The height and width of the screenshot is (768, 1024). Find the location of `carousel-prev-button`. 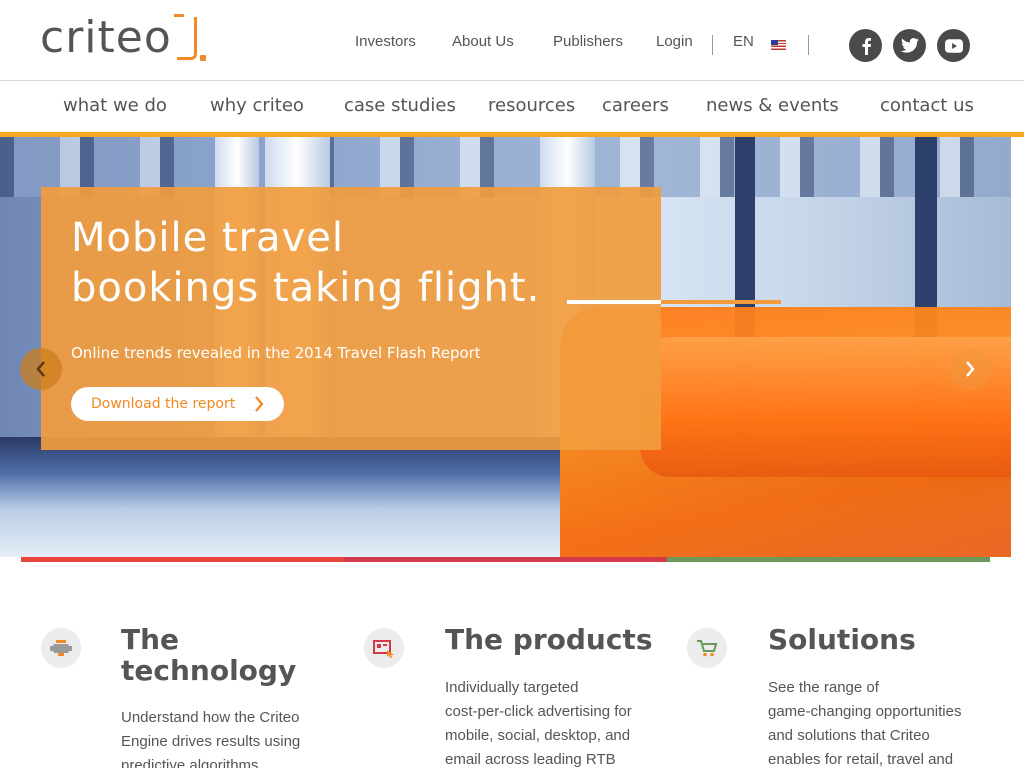

carousel-prev-button is located at coordinates (41, 369).